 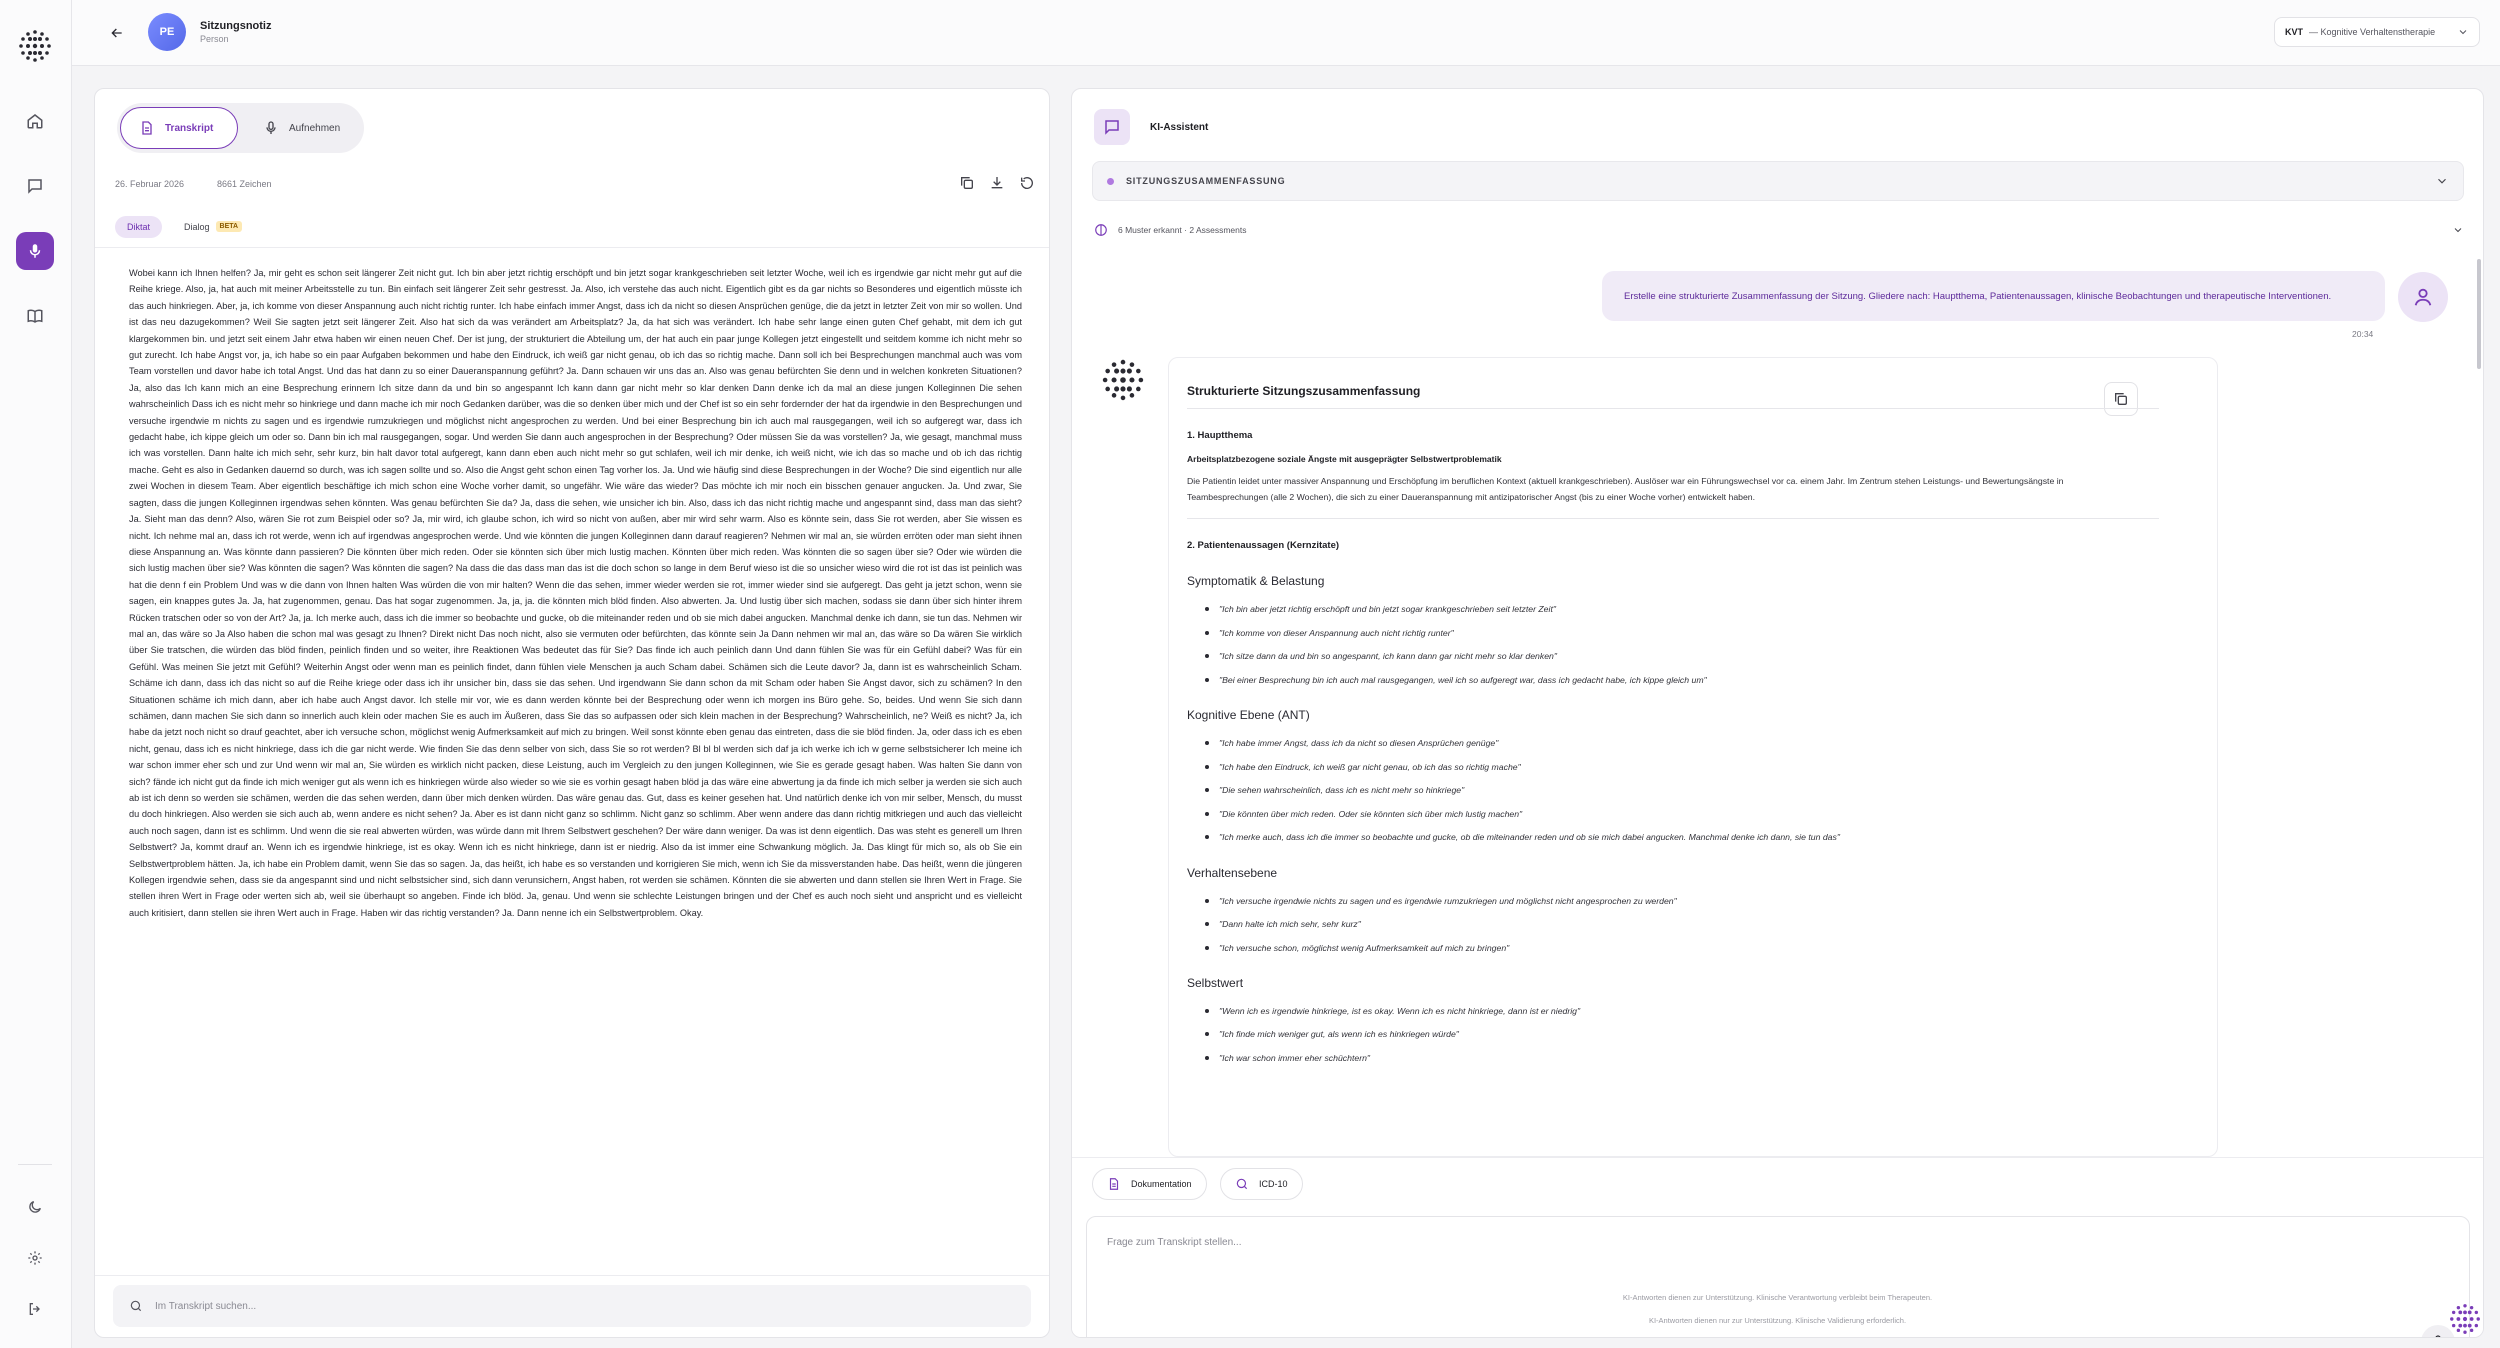 I want to click on transcript-subtabs: Diktat Dialog BETA, so click(x=184, y=226).